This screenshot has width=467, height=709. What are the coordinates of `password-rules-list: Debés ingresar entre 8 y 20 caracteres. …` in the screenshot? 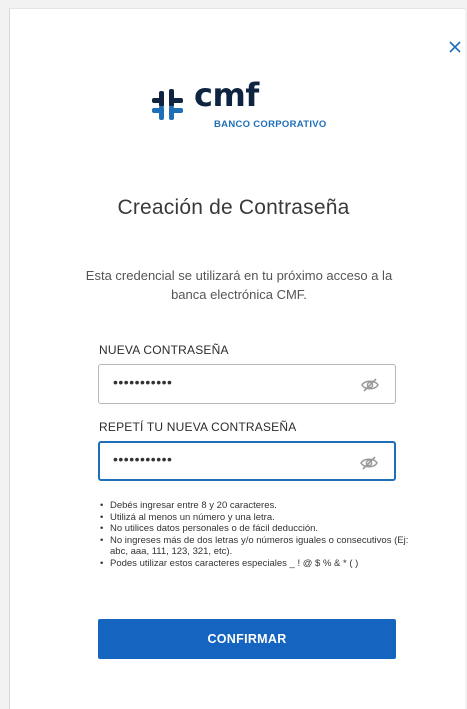 It's located at (260, 534).